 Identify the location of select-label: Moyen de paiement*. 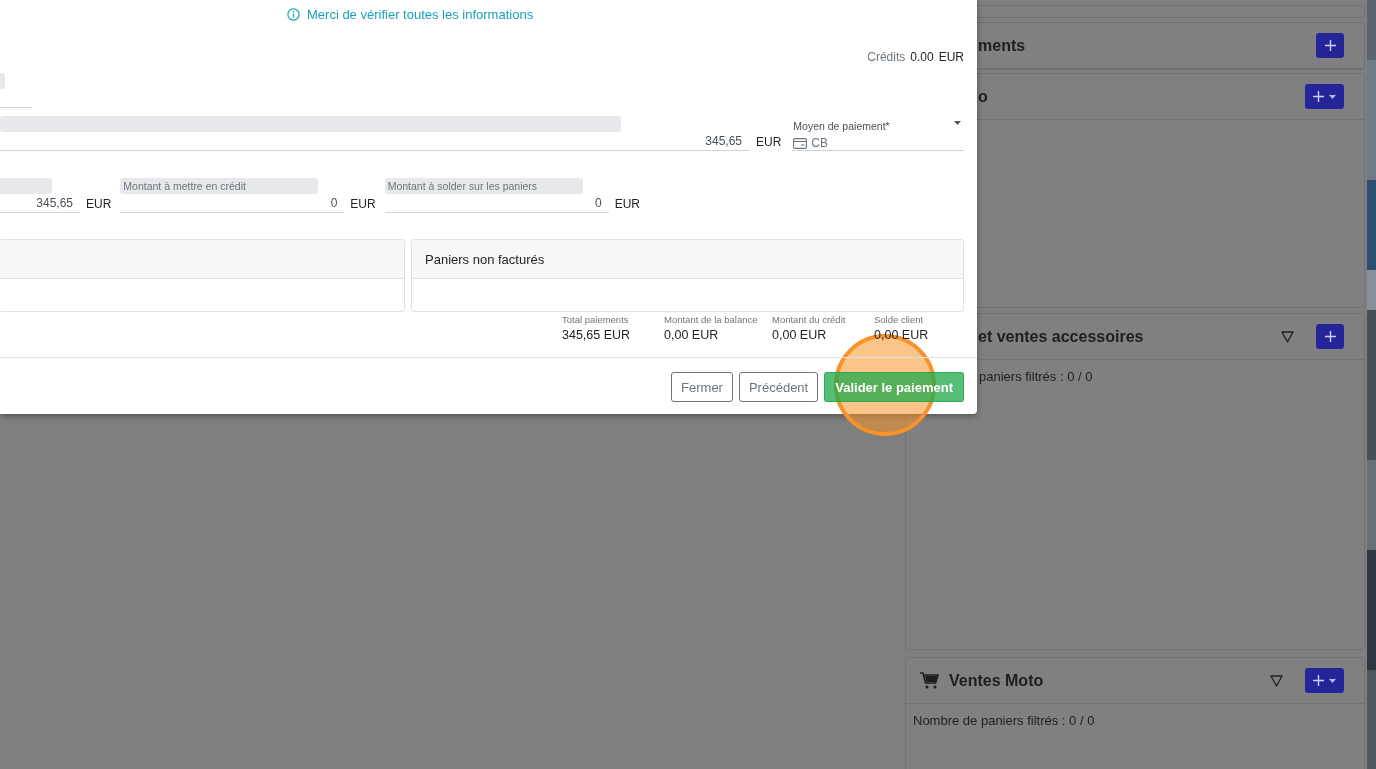
(841, 126).